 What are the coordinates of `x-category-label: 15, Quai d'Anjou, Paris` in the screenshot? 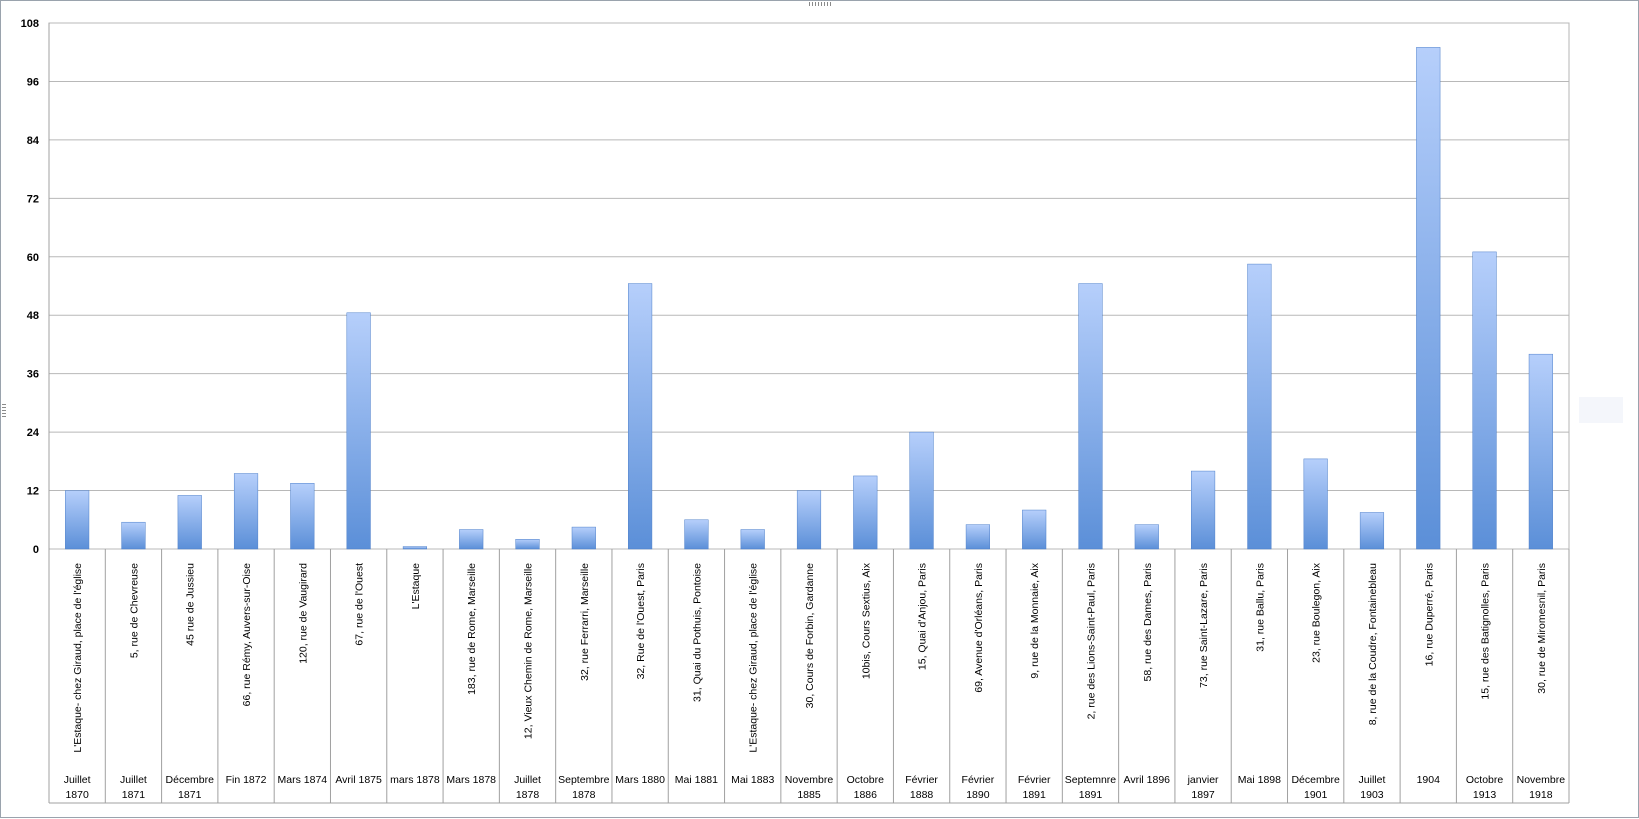 It's located at (923, 616).